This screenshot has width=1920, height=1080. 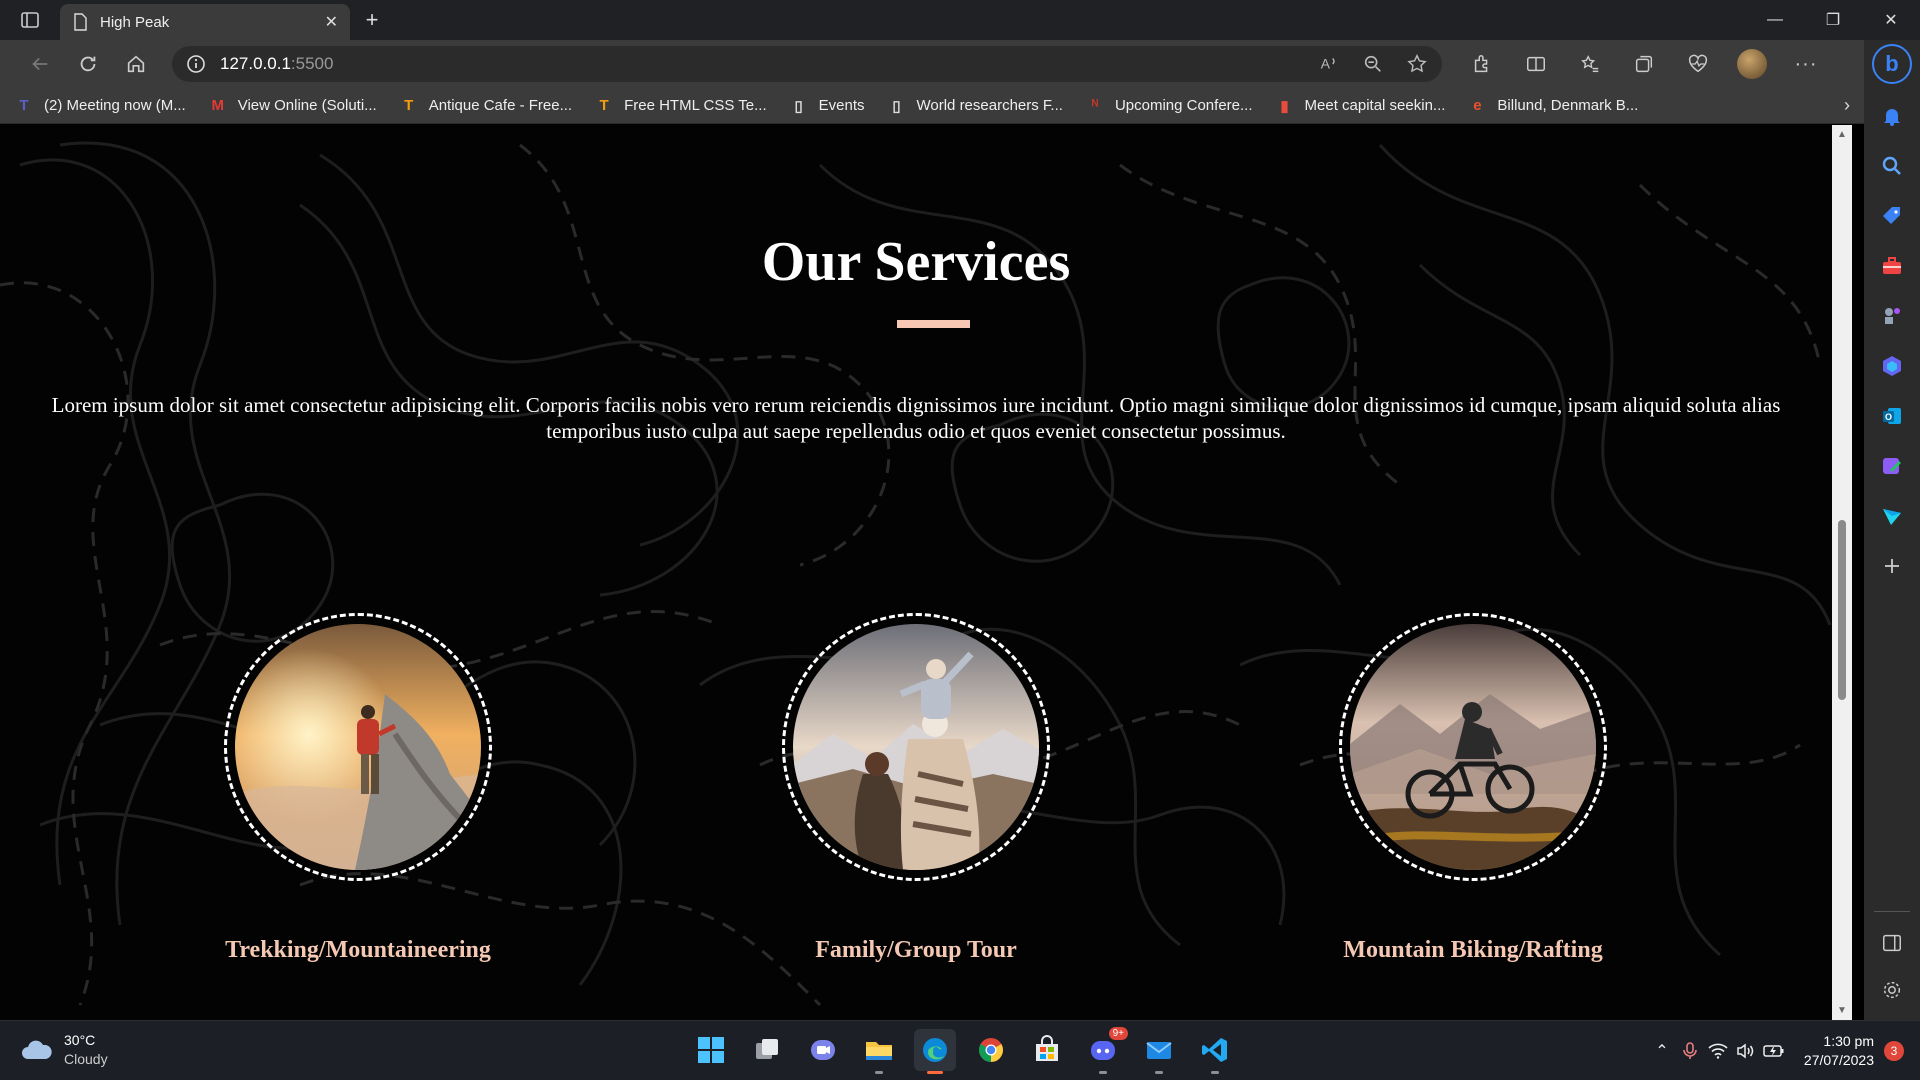 I want to click on trekking-photo, so click(x=358, y=747).